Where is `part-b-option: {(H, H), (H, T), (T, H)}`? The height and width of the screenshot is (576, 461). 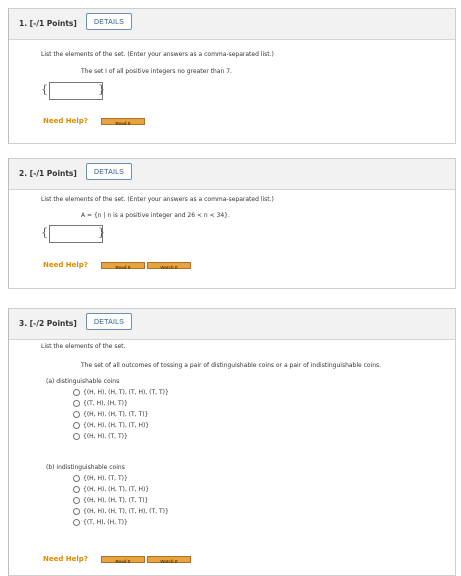 part-b-option: {(H, H), (H, T), (T, H)} is located at coordinates (111, 489).